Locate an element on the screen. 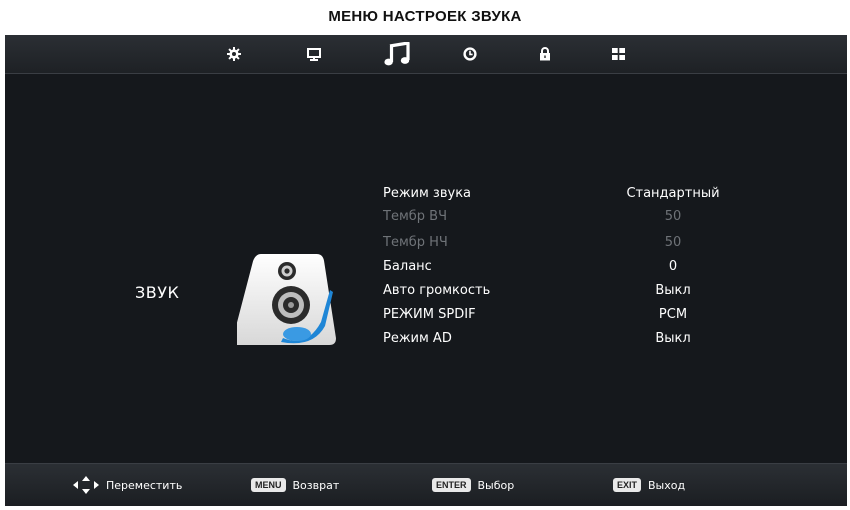  enter-key: ENTER is located at coordinates (451, 485).